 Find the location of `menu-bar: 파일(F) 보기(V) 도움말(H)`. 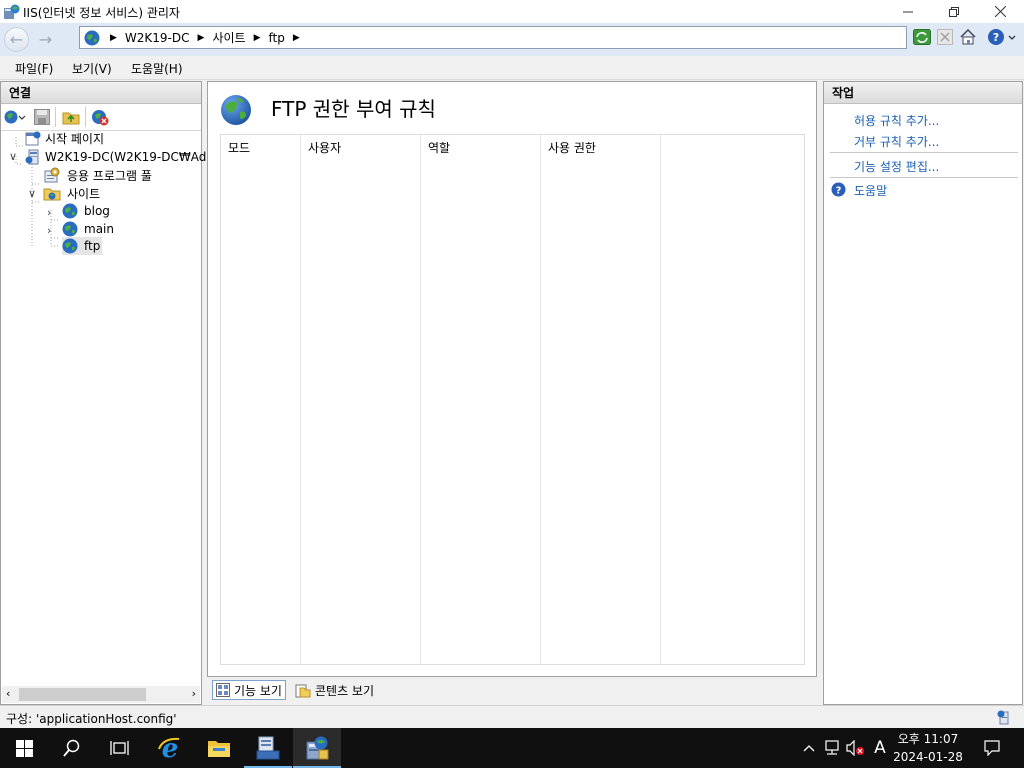

menu-bar: 파일(F) 보기(V) 도움말(H) is located at coordinates (512, 68).